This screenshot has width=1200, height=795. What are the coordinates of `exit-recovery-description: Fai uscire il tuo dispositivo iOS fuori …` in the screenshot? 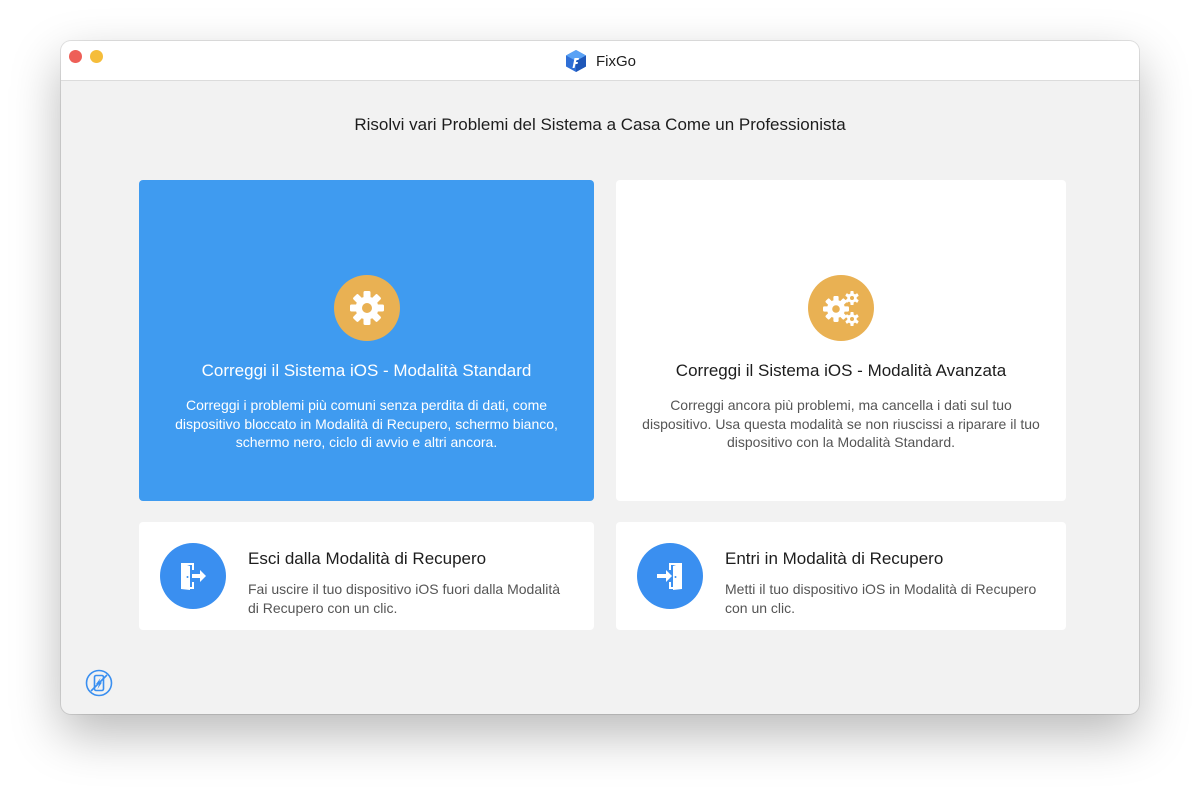 It's located at (404, 598).